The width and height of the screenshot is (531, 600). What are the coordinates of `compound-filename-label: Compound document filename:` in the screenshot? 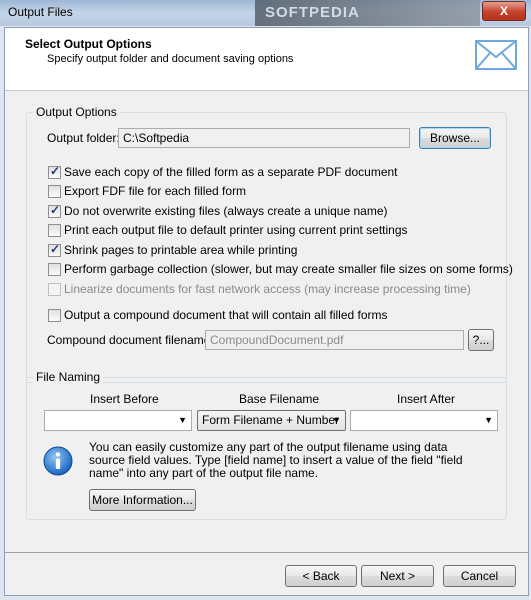 It's located at (130, 340).